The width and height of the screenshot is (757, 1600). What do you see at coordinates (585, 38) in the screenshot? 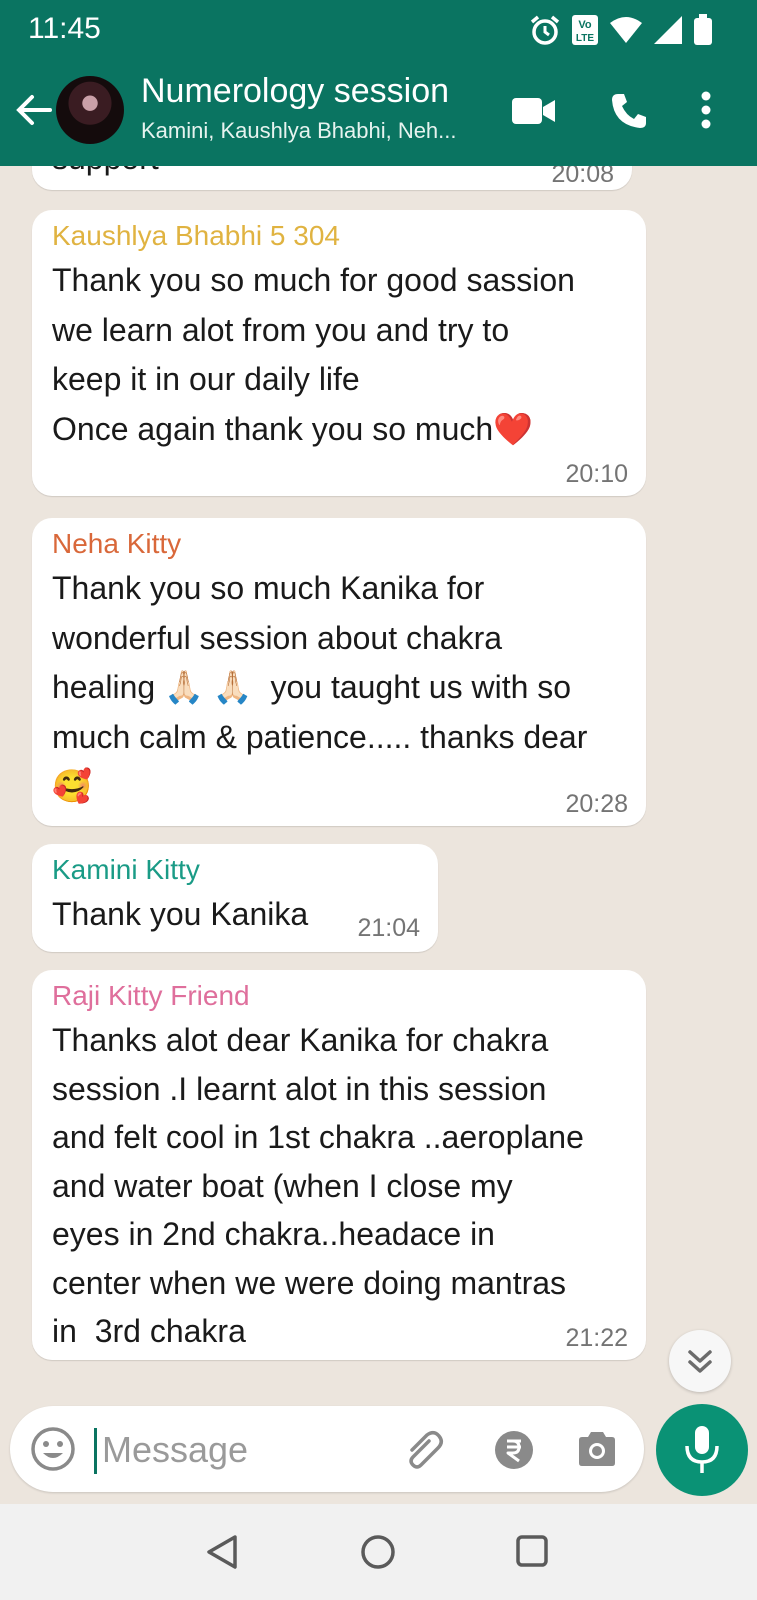
I see `svg-text: LTE` at bounding box center [585, 38].